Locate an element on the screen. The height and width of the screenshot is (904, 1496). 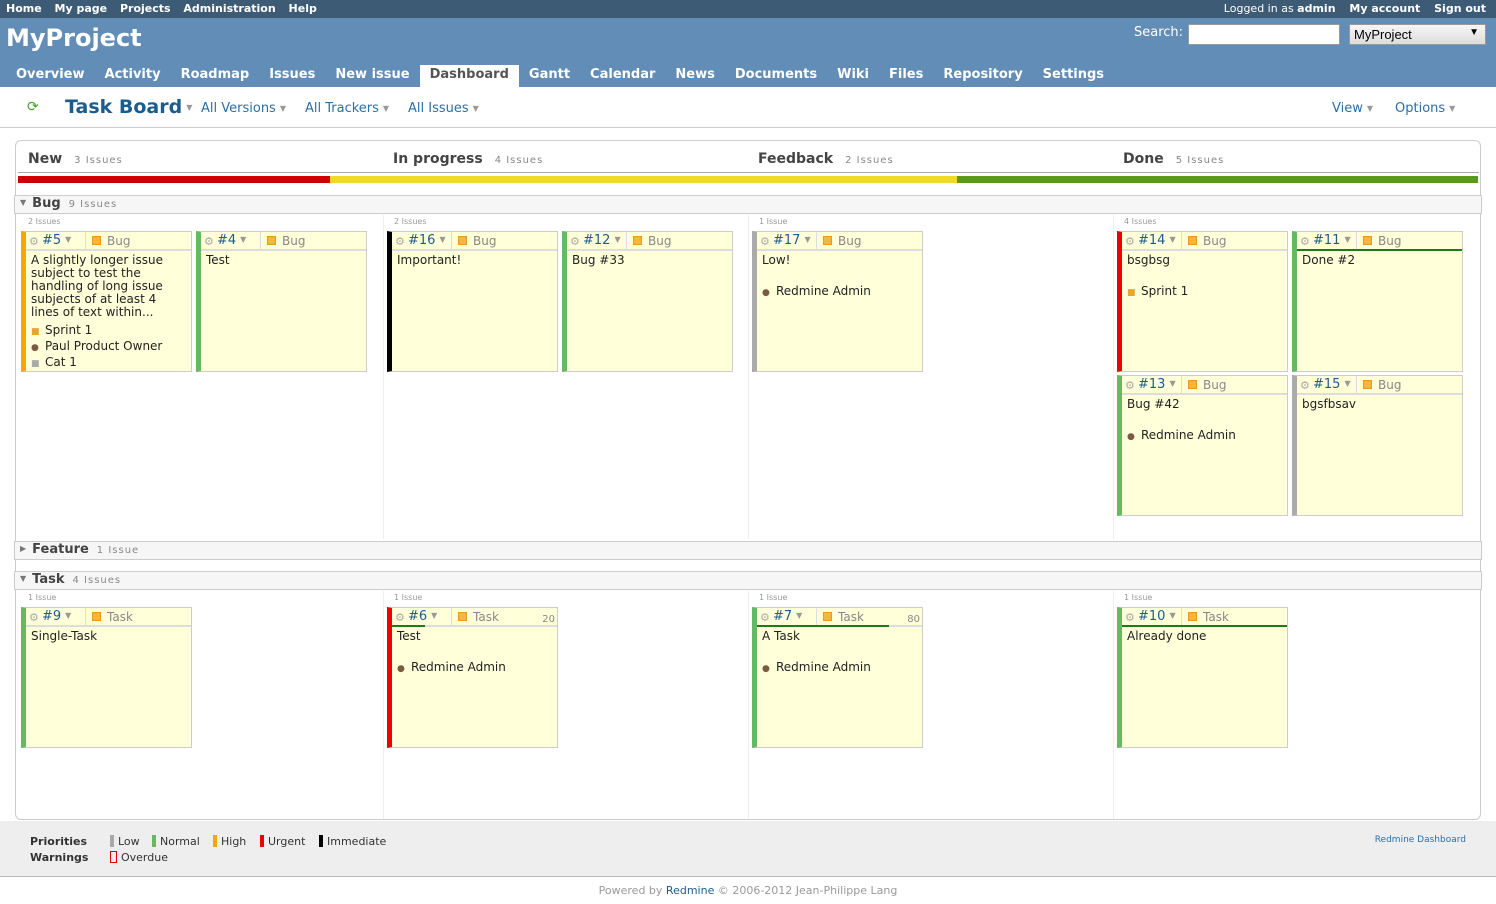
board-selector: Task Board ▼ is located at coordinates (128, 107).